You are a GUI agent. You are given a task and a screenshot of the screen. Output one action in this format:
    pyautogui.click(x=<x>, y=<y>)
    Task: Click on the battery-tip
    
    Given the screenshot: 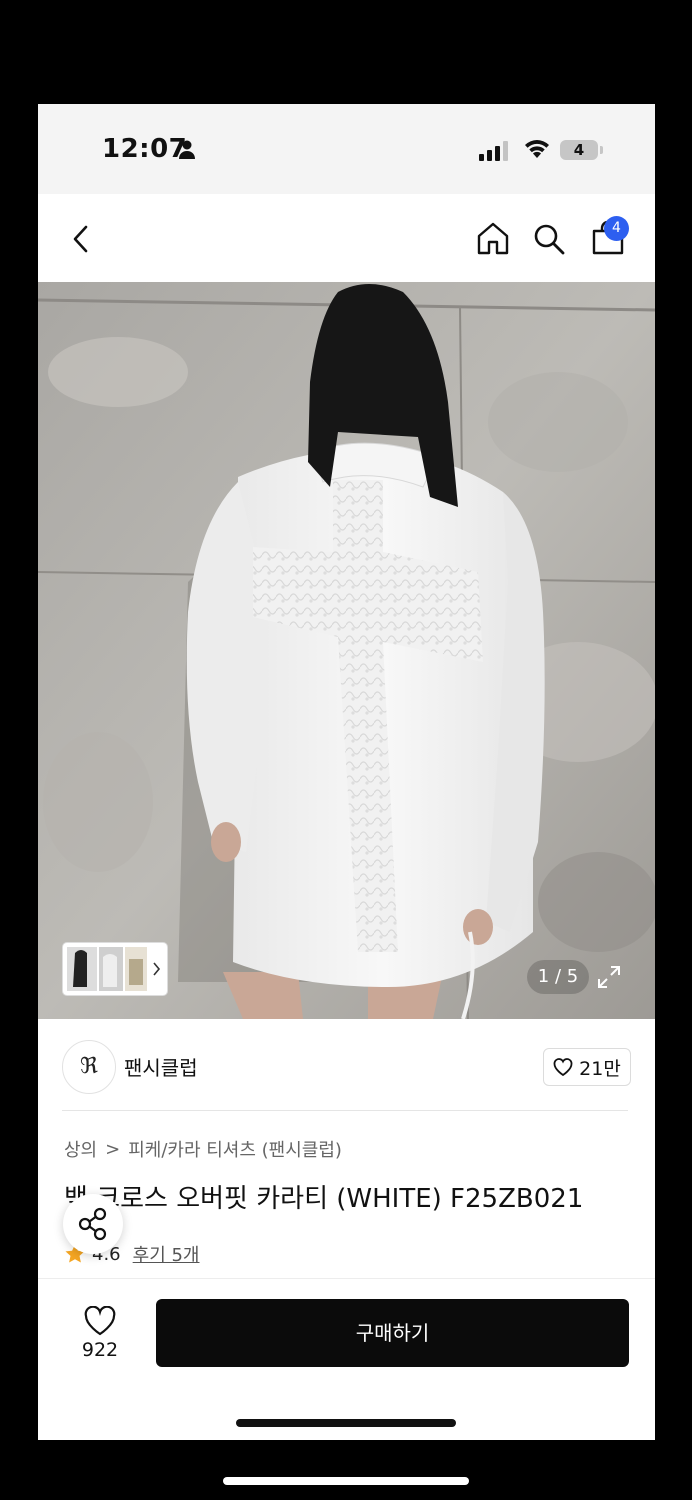 What is the action you would take?
    pyautogui.click(x=601, y=150)
    